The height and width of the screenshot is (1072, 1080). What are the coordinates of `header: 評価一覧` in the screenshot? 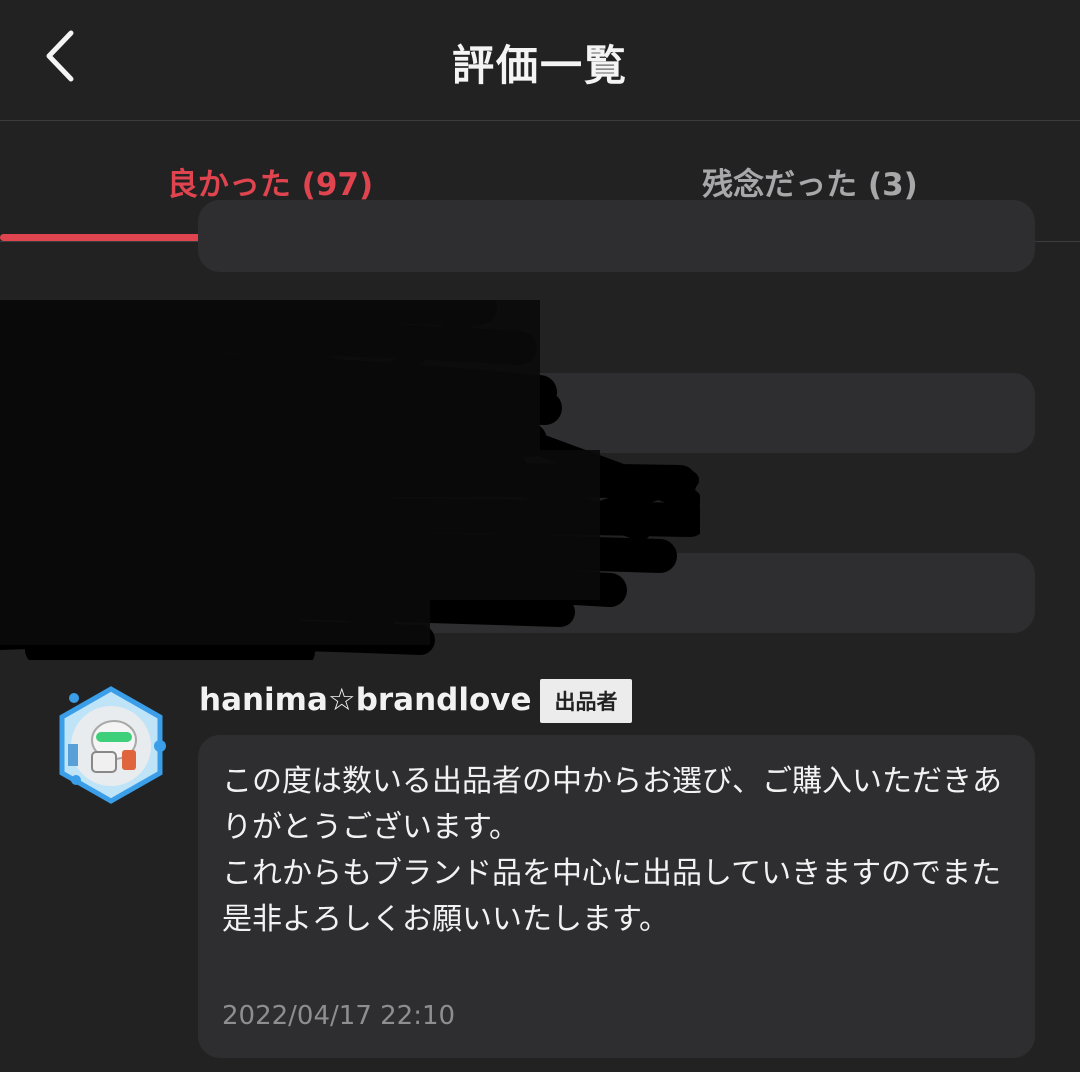 It's located at (540, 60).